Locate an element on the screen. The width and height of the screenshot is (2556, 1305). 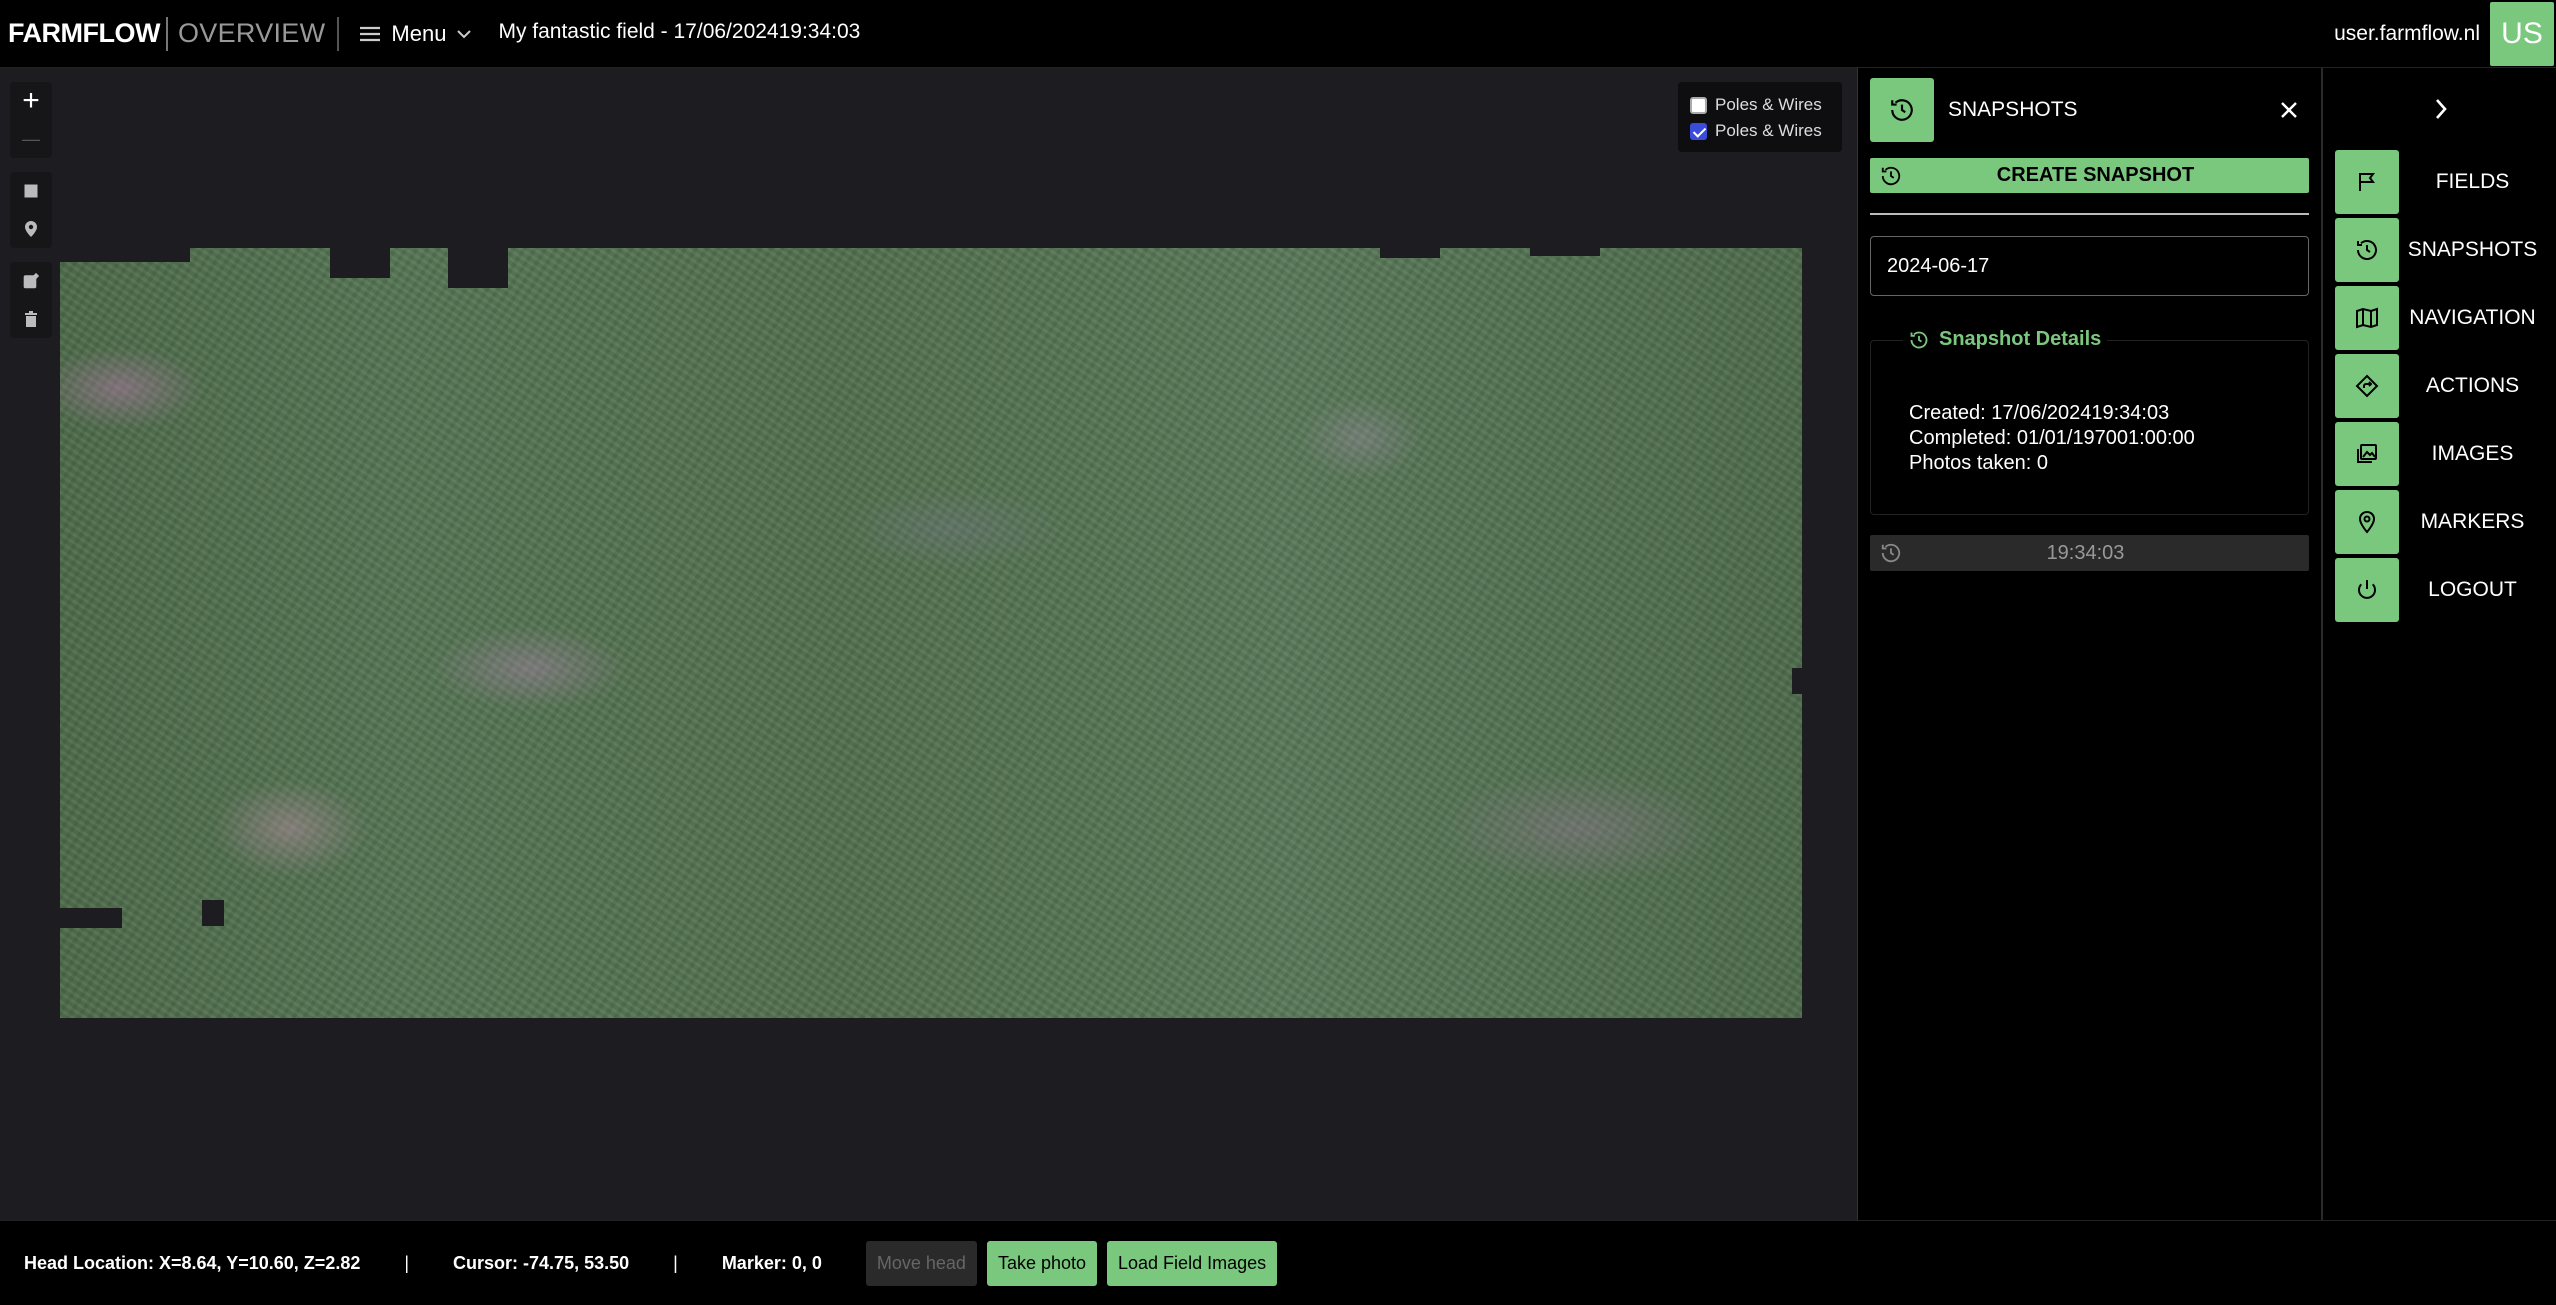
nav-item-fields: FIELDS is located at coordinates (2440, 182).